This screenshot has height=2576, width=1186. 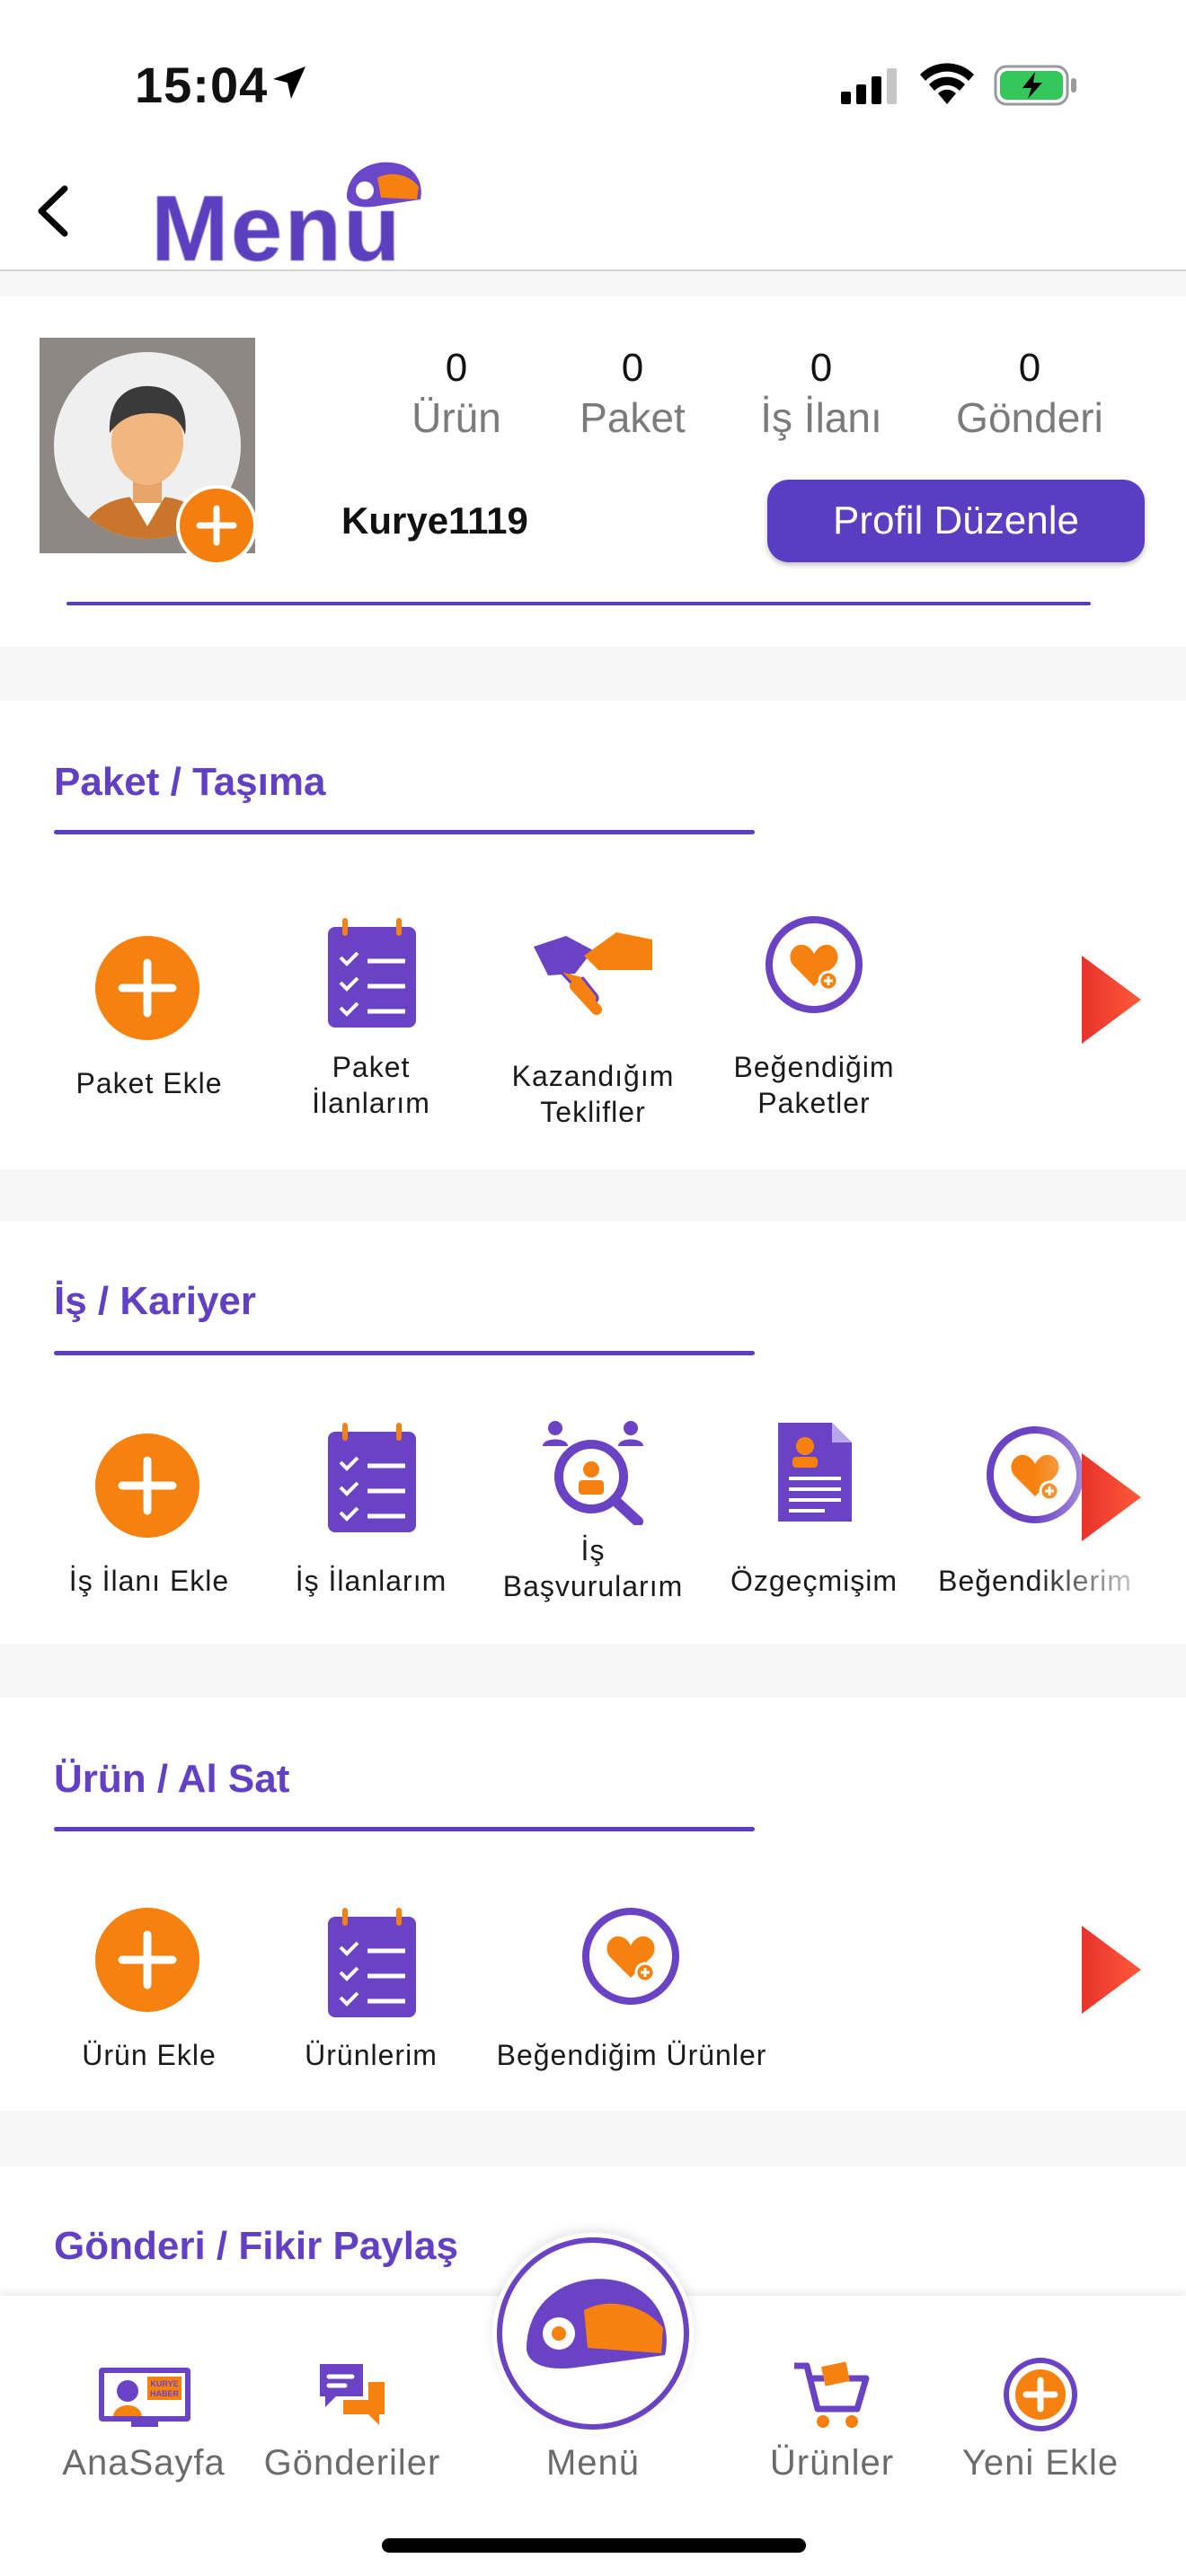 What do you see at coordinates (371, 1103) in the screenshot?
I see `item-label-line2: İlanlarım` at bounding box center [371, 1103].